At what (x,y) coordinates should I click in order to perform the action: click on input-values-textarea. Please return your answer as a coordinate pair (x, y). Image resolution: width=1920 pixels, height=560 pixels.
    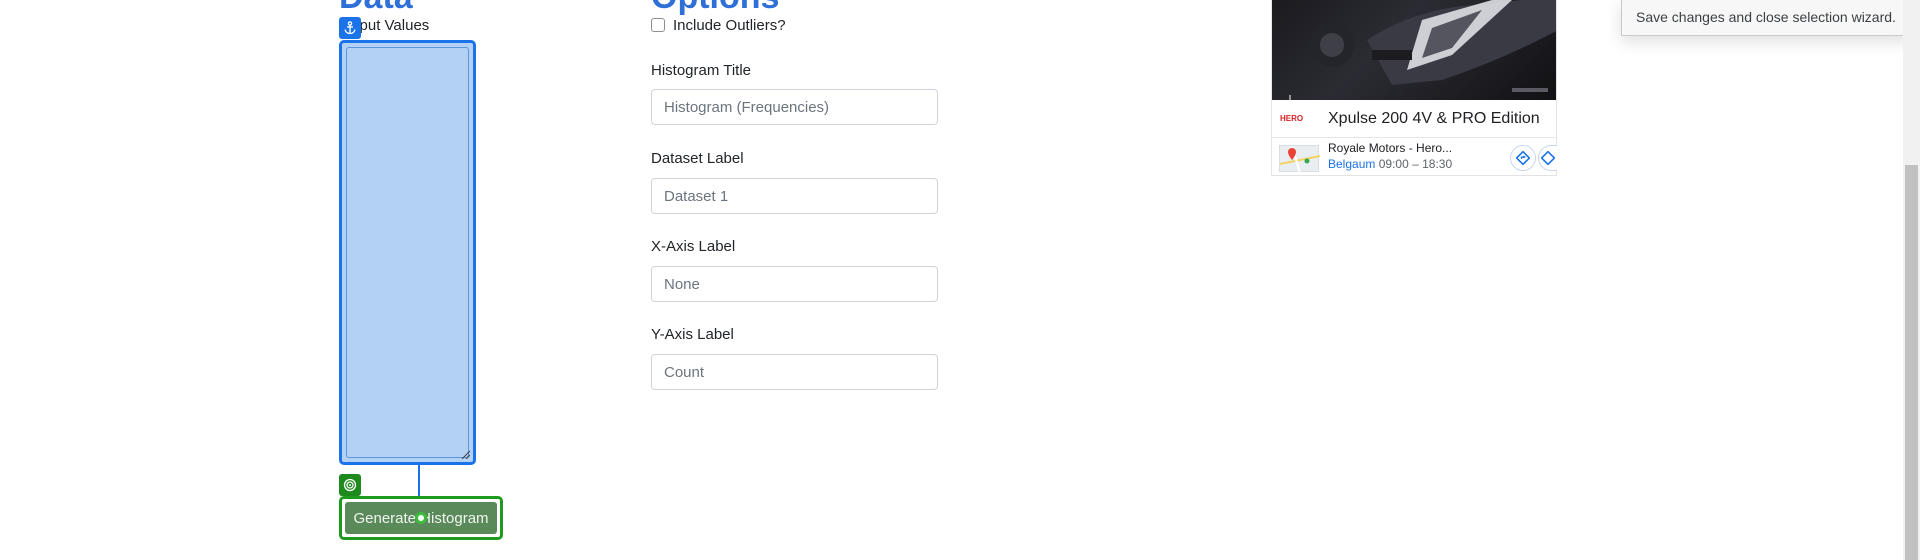
    Looking at the image, I should click on (407, 252).